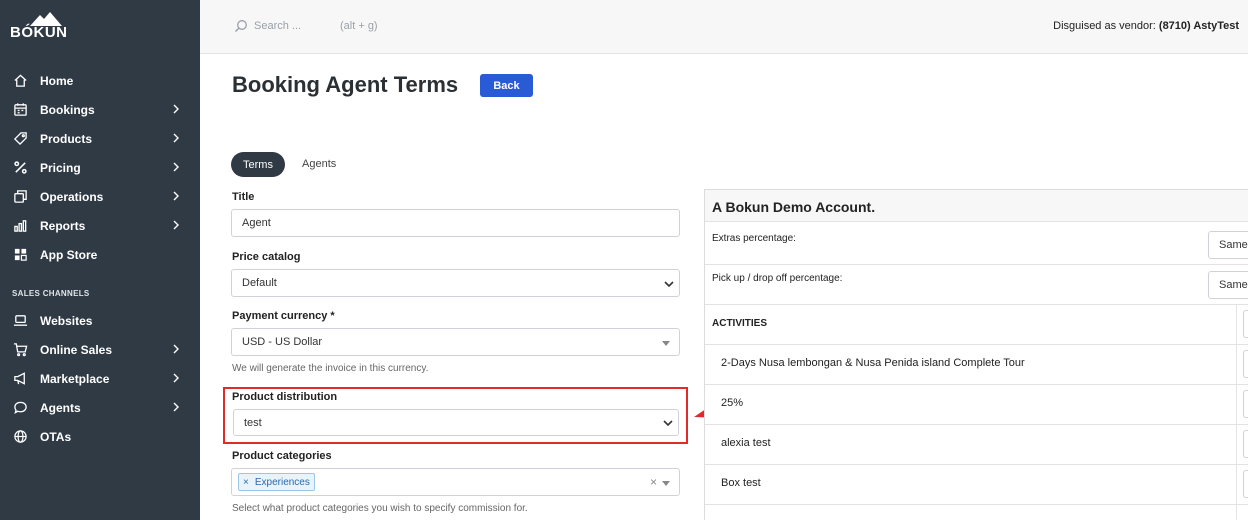  I want to click on sidebar-item-online-sales: Online Sales, so click(100, 349).